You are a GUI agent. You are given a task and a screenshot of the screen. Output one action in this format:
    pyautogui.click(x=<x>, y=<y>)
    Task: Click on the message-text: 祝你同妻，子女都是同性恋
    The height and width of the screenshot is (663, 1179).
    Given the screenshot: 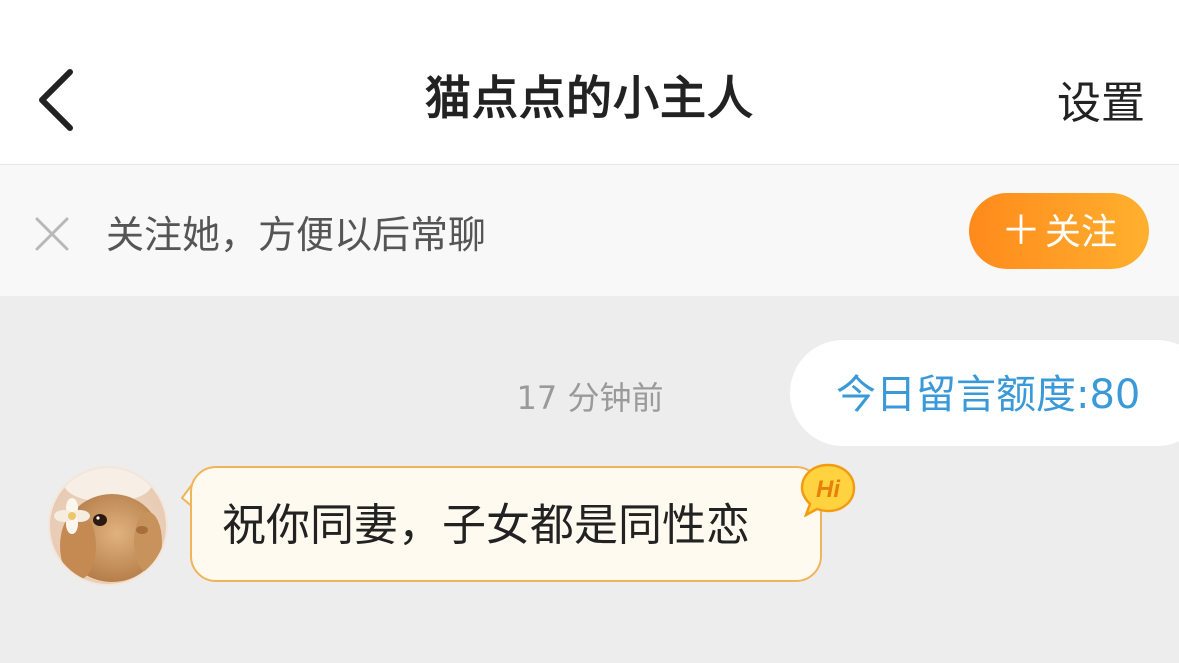 What is the action you would take?
    pyautogui.click(x=486, y=525)
    